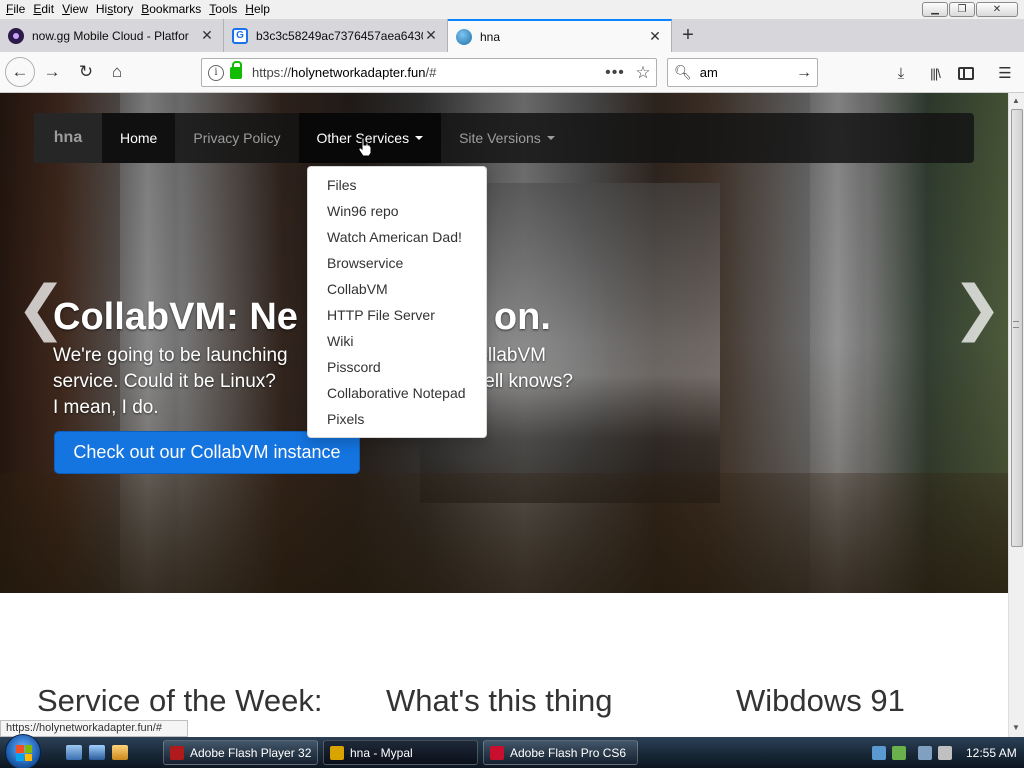 This screenshot has width=1024, height=768. I want to click on tray-network-icon, so click(879, 752).